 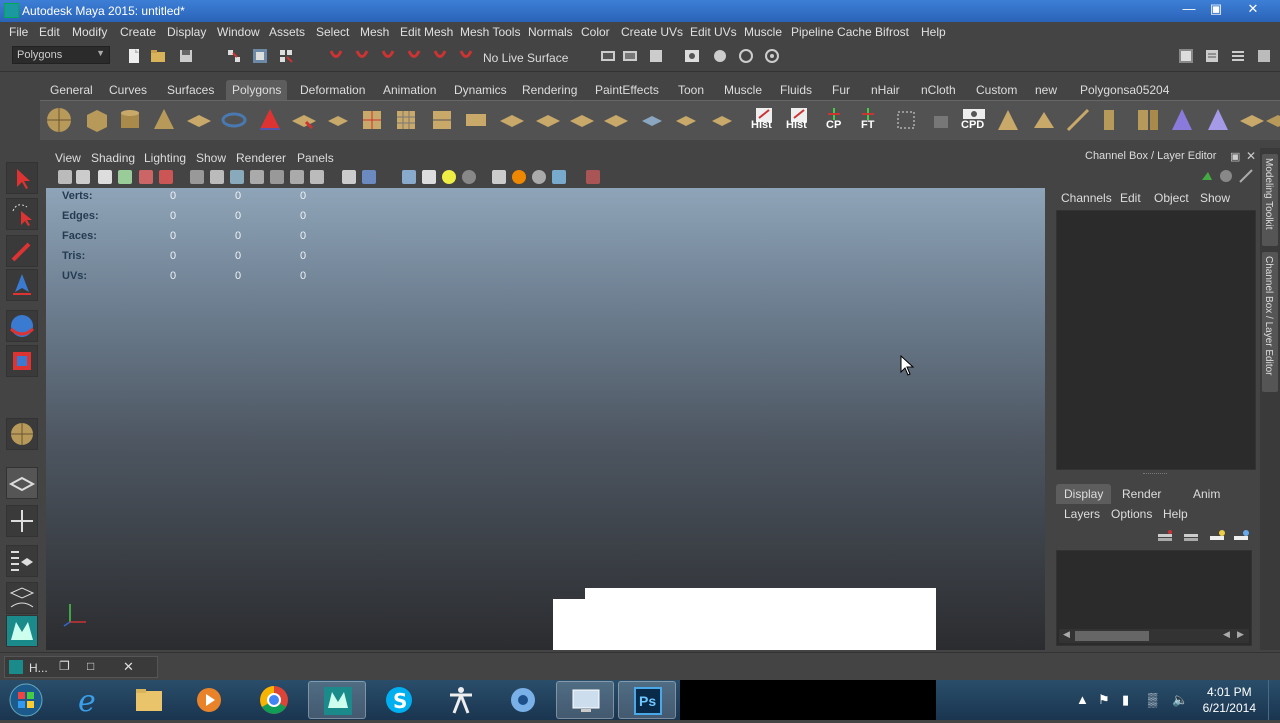 I want to click on shelf-tab-new: new, so click(x=1046, y=90).